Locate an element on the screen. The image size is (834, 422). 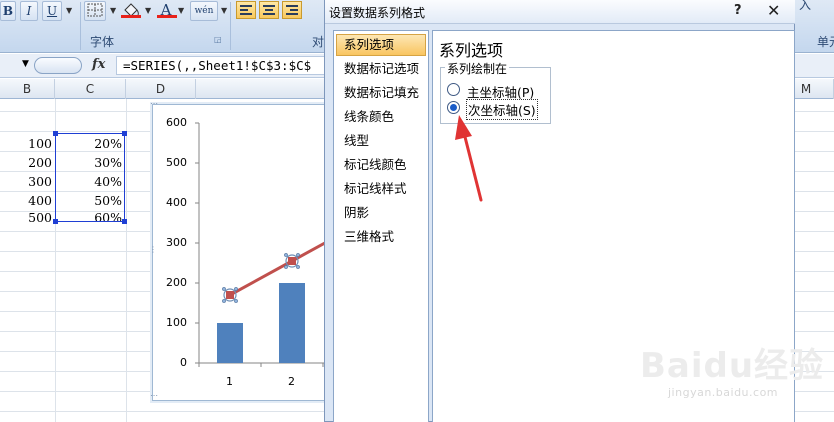
baidu-watermark: Baidu经验 jingyan.baidu.com is located at coordinates (737, 380).